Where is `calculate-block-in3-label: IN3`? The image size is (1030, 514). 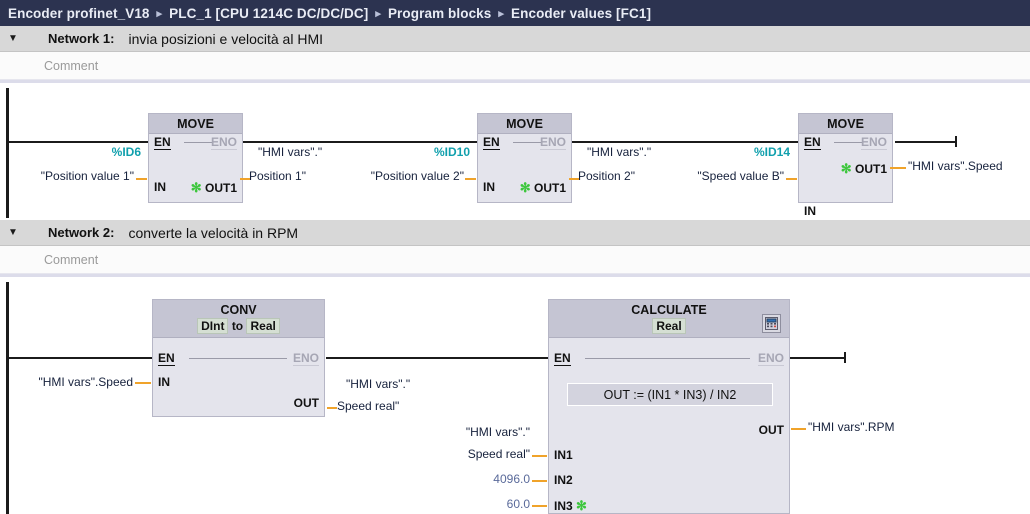
calculate-block-in3-label: IN3 is located at coordinates (563, 506).